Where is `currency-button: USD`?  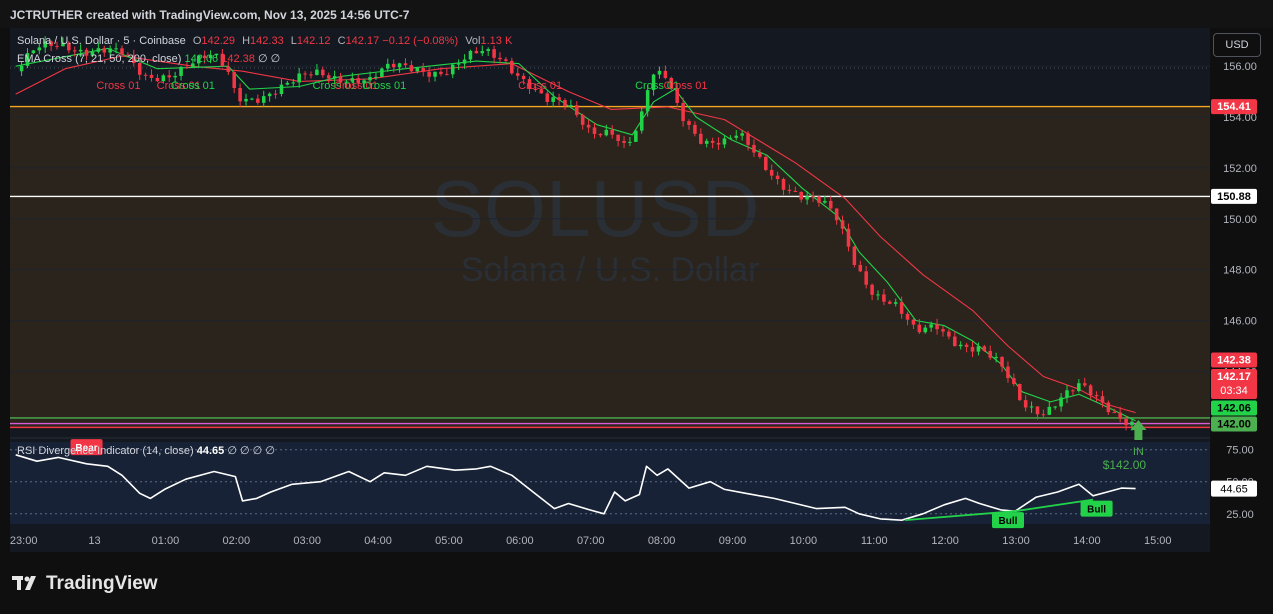 currency-button: USD is located at coordinates (1237, 45).